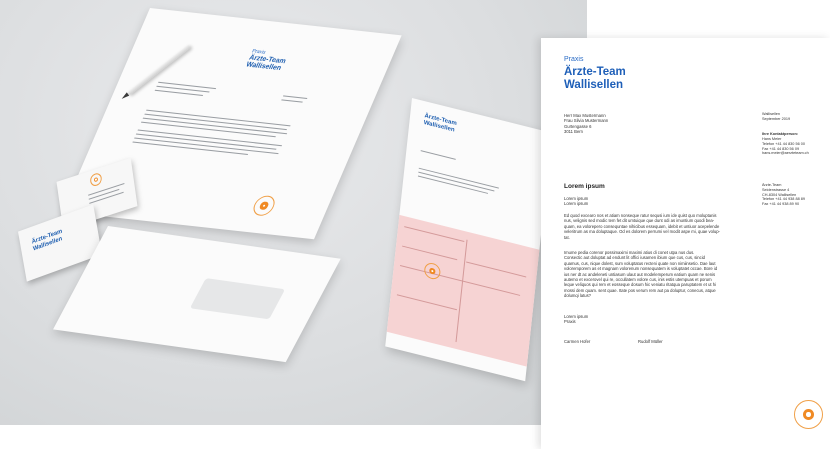 The width and height of the screenshot is (830, 449). What do you see at coordinates (808, 414) in the screenshot?
I see `practice-seal-icon` at bounding box center [808, 414].